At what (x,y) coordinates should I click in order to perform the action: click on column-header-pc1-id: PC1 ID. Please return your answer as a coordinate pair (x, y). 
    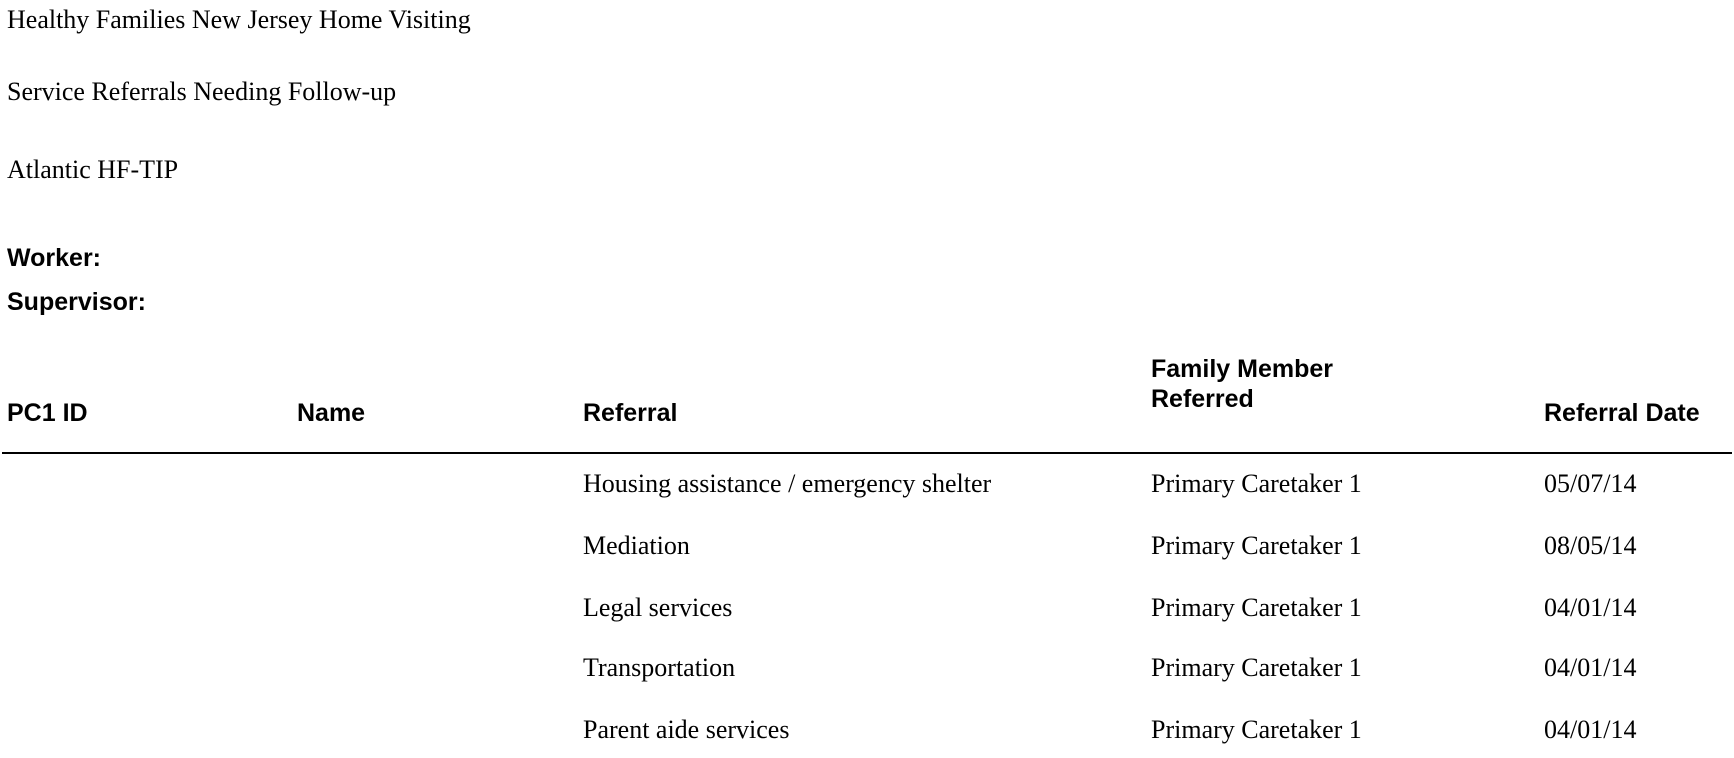
    Looking at the image, I should click on (47, 413).